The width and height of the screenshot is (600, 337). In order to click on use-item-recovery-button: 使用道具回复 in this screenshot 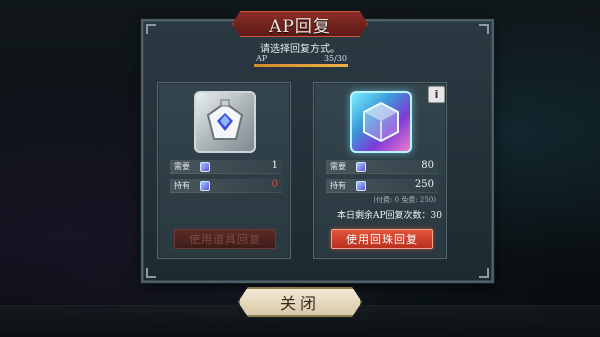, I will do `click(225, 239)`.